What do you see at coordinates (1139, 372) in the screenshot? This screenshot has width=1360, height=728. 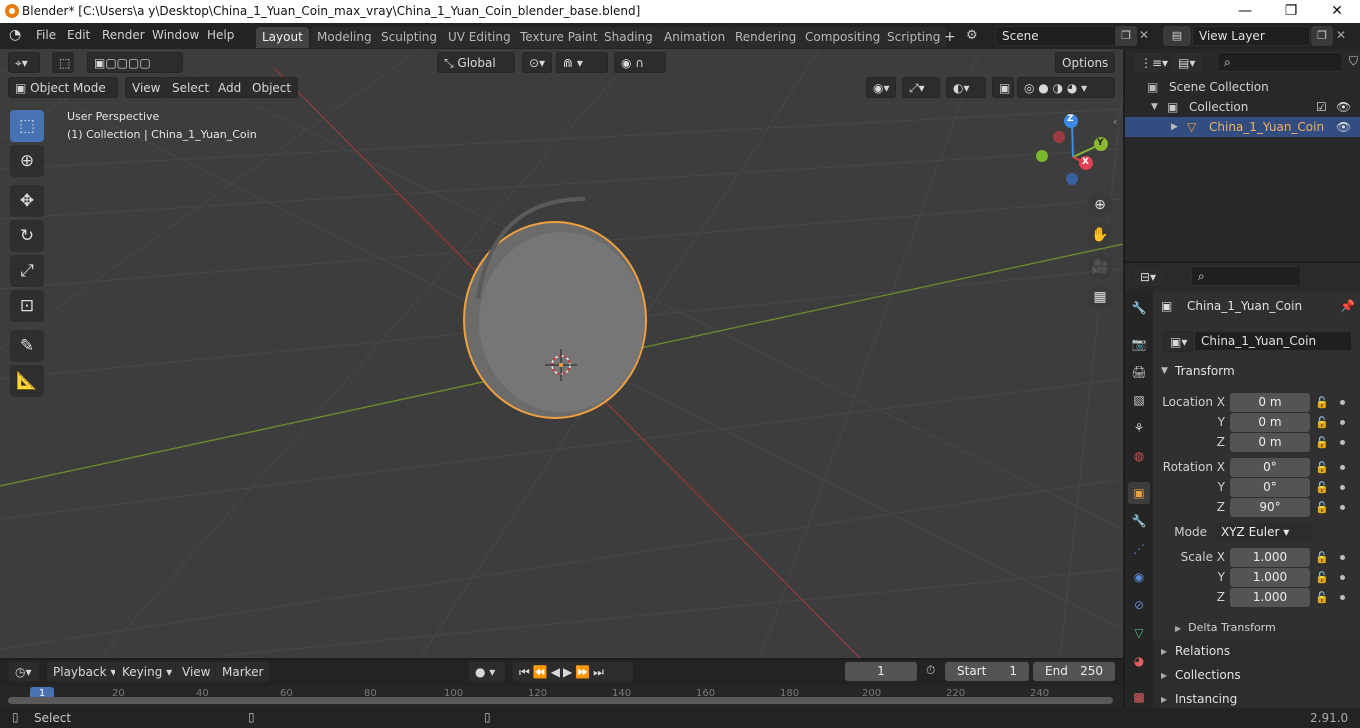 I see `output-tab-icon: 🖨` at bounding box center [1139, 372].